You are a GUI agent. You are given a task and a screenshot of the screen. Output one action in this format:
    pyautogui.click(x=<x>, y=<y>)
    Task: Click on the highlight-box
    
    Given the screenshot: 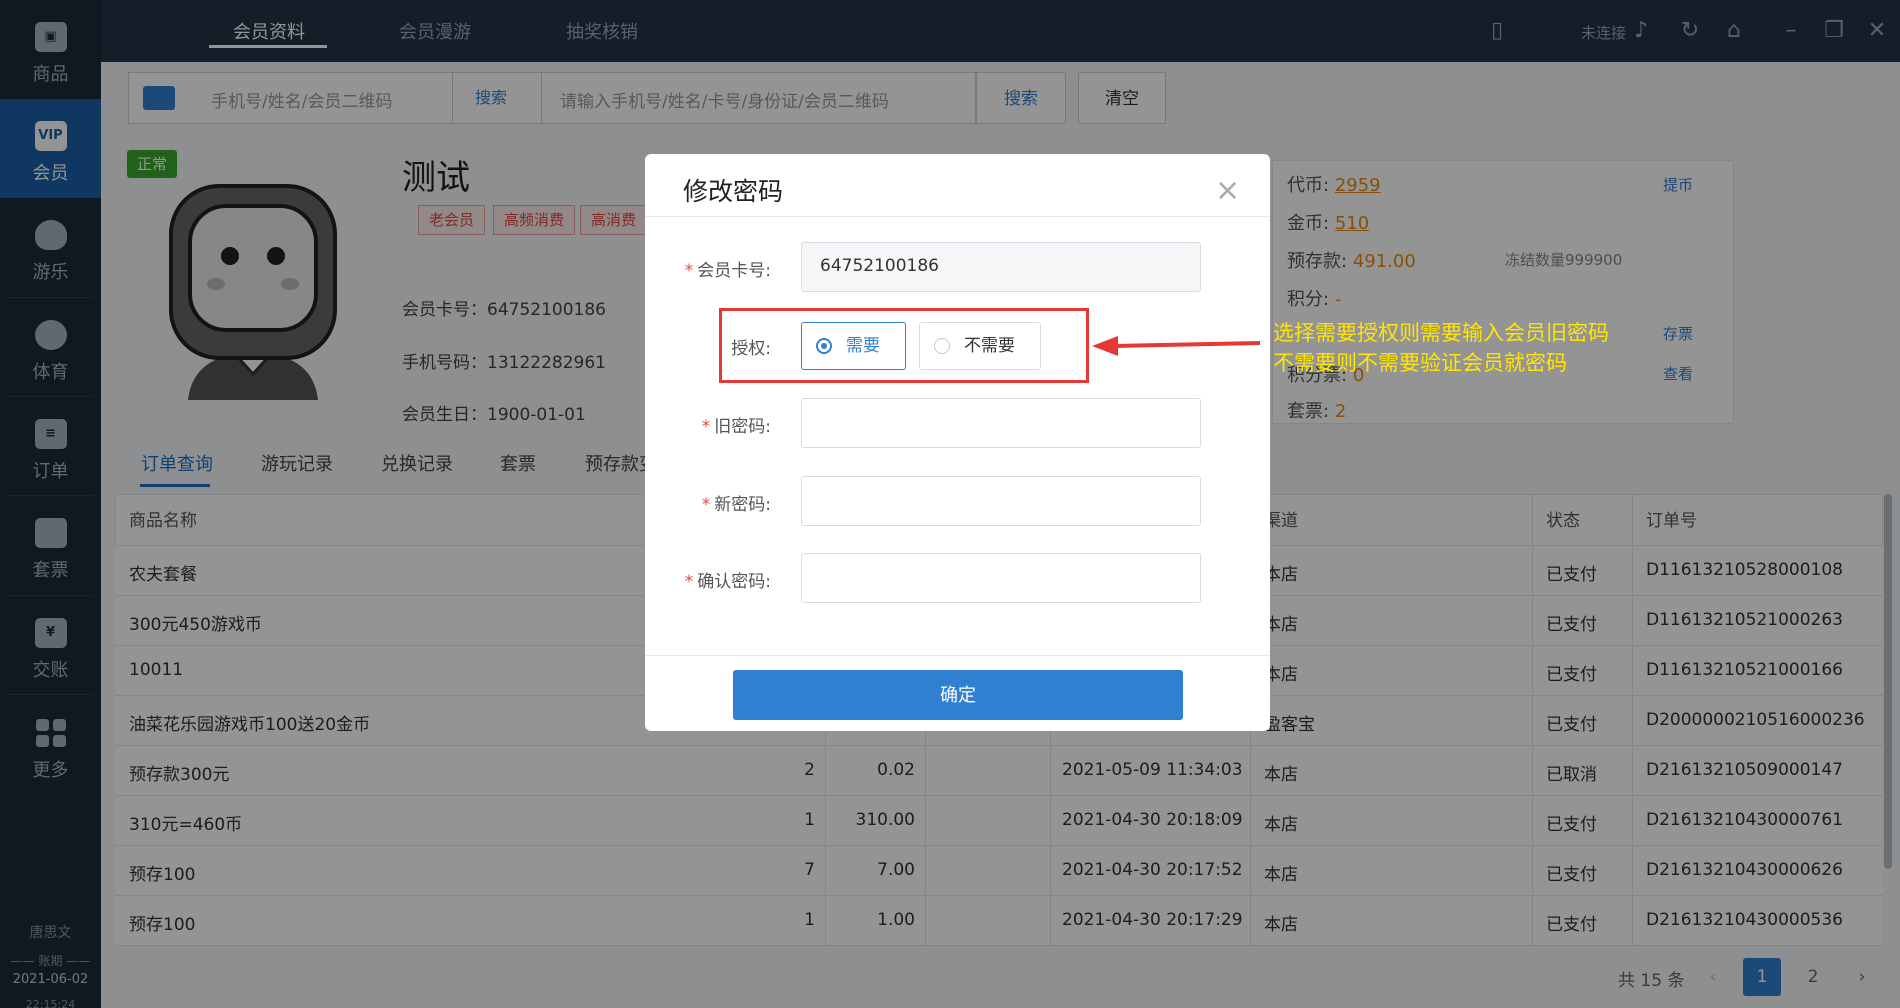 What is the action you would take?
    pyautogui.click(x=904, y=345)
    